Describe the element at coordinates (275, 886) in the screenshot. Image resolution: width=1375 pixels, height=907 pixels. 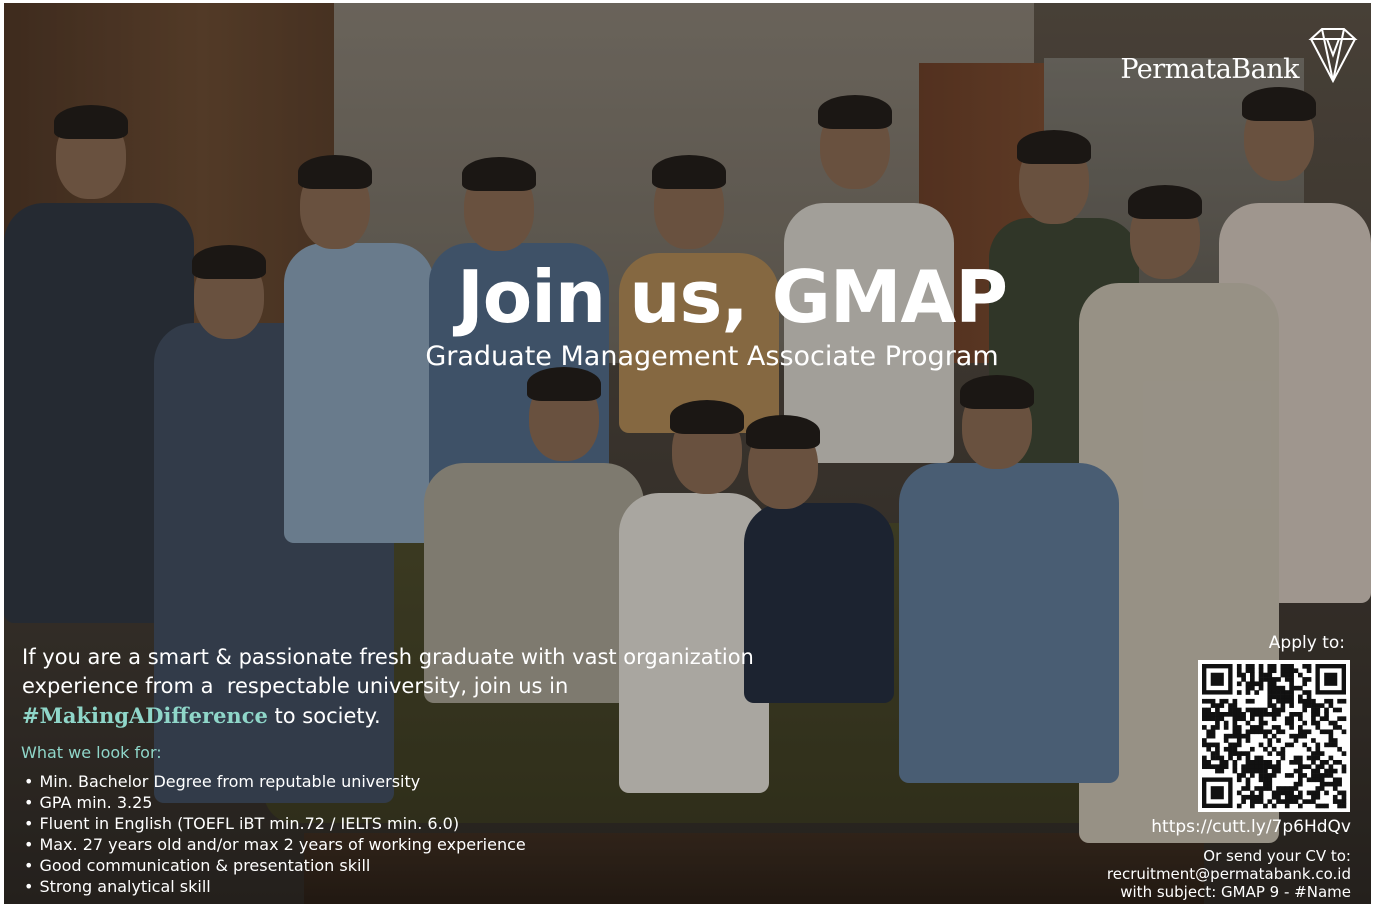
I see `list-item: Strong analytical skill` at that location.